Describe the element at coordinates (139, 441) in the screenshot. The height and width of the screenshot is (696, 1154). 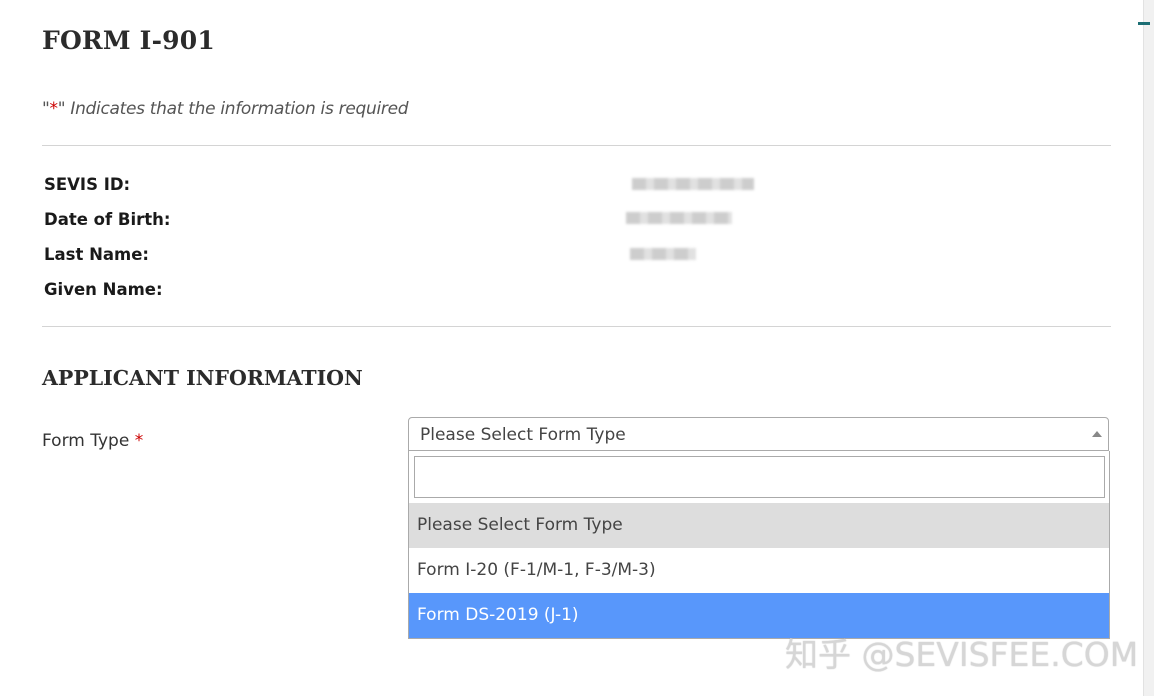
I see `form-type-required-star: *` at that location.